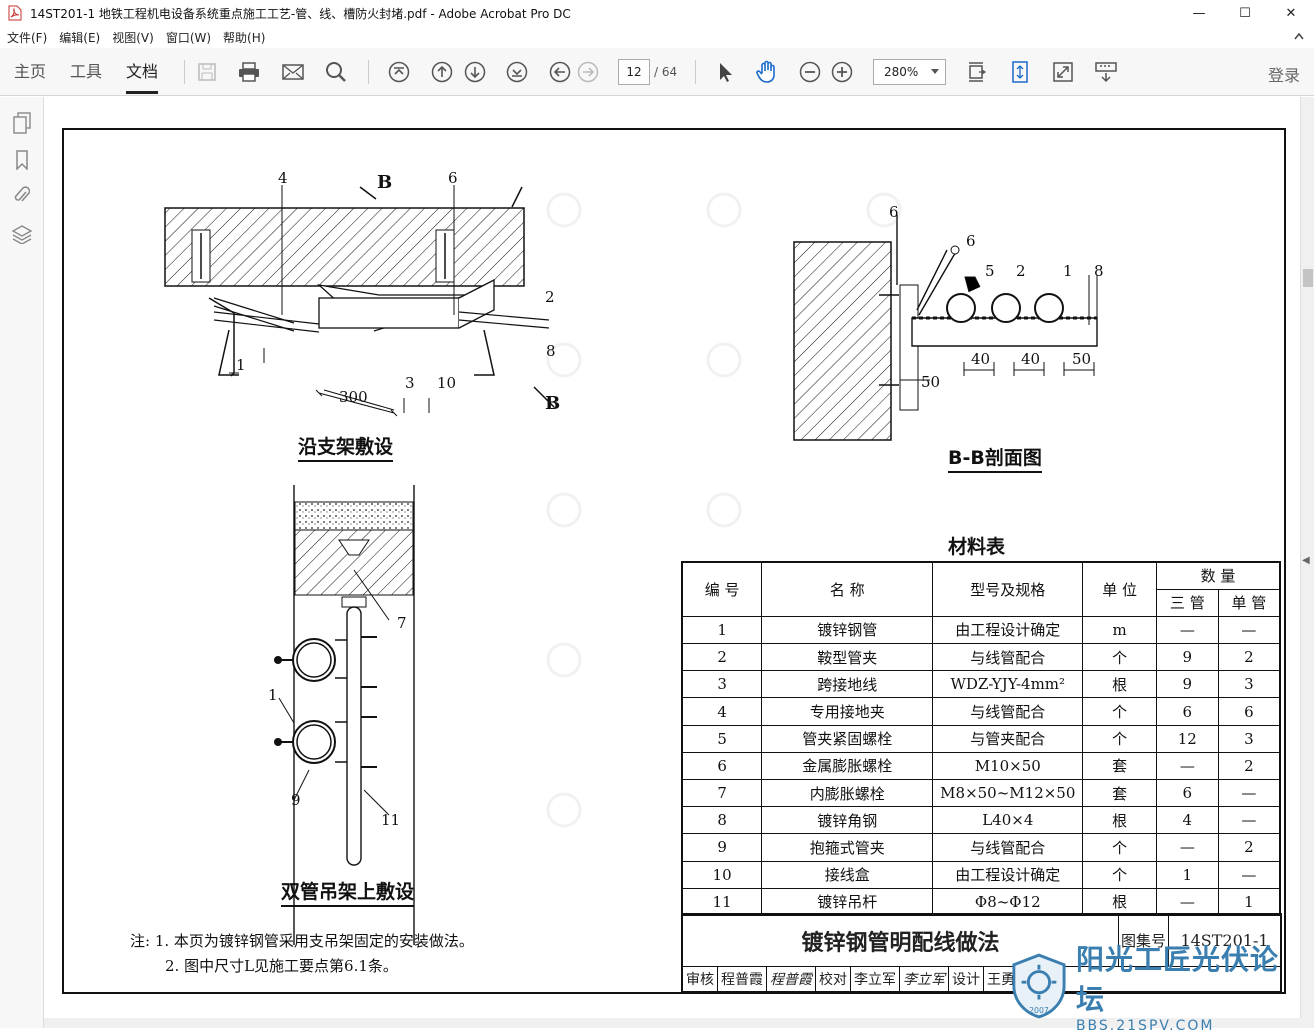  What do you see at coordinates (1155, 988) in the screenshot?
I see `forum-watermark: 2007 阳光工匠光伏论坛 BBS.21SPV.COM` at bounding box center [1155, 988].